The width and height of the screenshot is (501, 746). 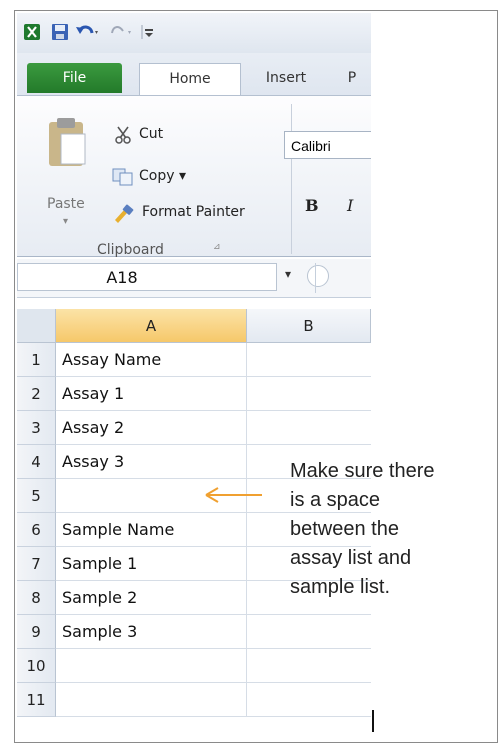 I want to click on left-arrow-icon, so click(x=233, y=495).